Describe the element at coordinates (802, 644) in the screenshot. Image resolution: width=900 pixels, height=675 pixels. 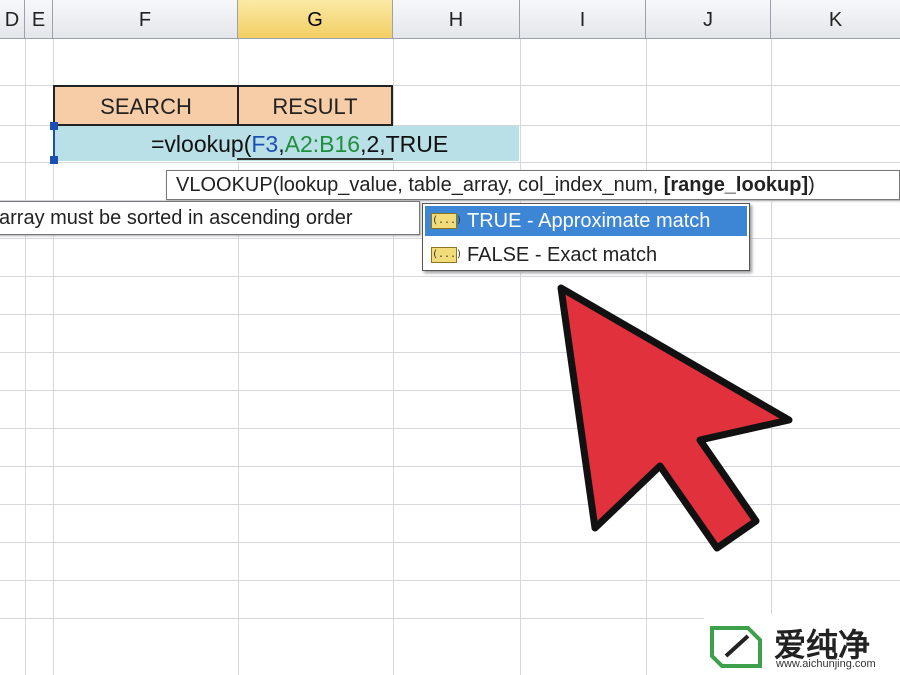
I see `watermark-logo: 爱纯净 www.aichunjing.com` at that location.